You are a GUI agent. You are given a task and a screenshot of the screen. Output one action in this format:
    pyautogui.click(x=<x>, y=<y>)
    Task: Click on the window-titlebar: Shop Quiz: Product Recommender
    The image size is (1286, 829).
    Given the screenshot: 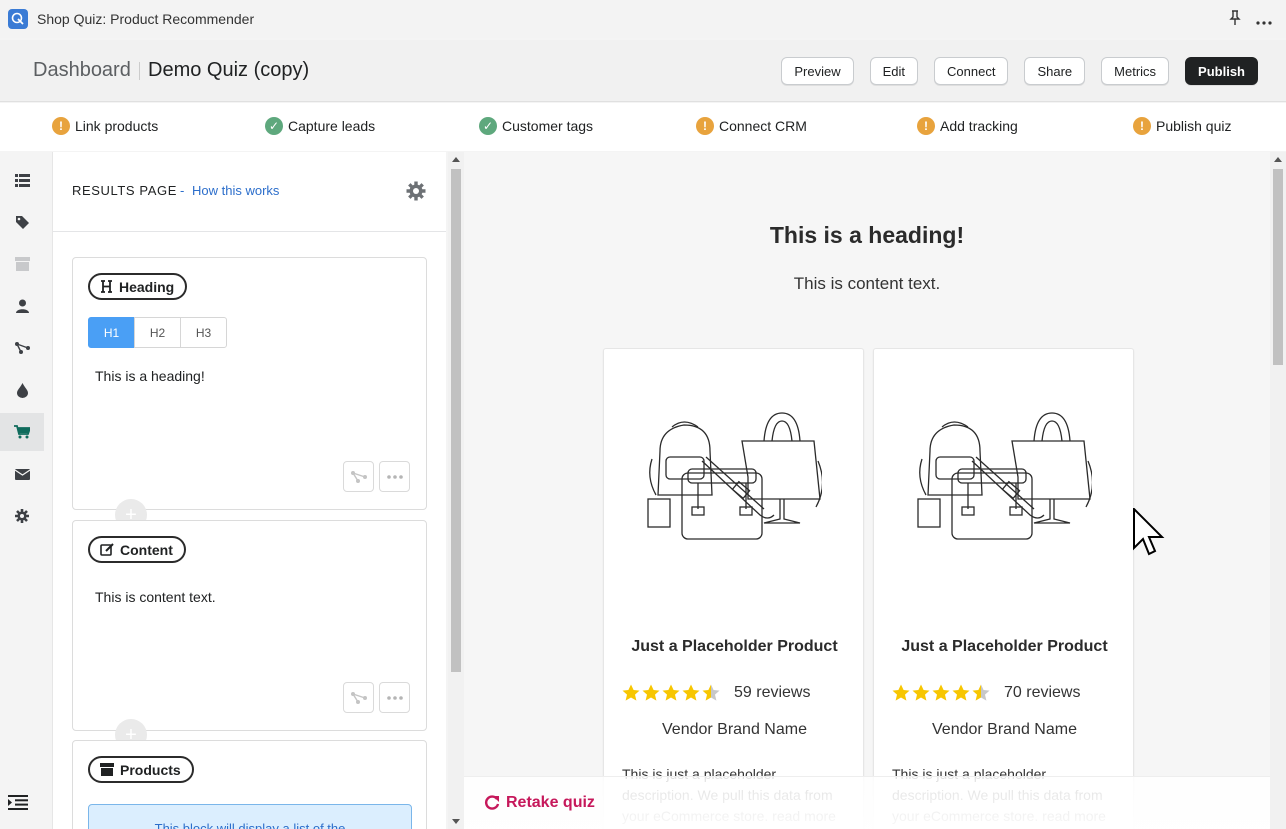 What is the action you would take?
    pyautogui.click(x=643, y=19)
    